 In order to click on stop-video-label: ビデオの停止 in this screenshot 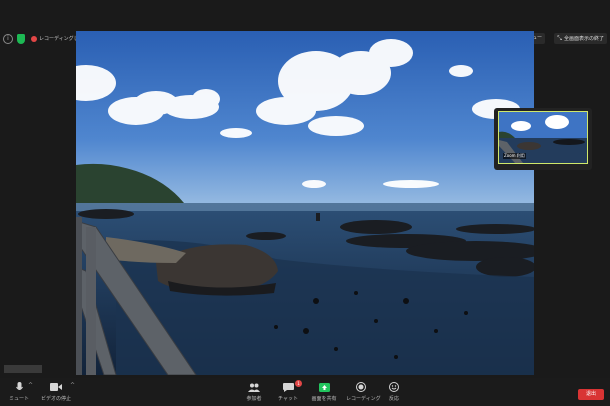, I will do `click(55, 399)`.